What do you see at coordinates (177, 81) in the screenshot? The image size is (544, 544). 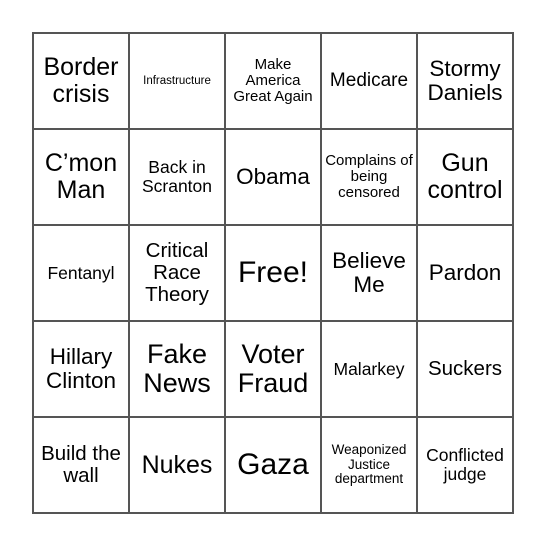 I see `bingo-cell: Infrastructure` at bounding box center [177, 81].